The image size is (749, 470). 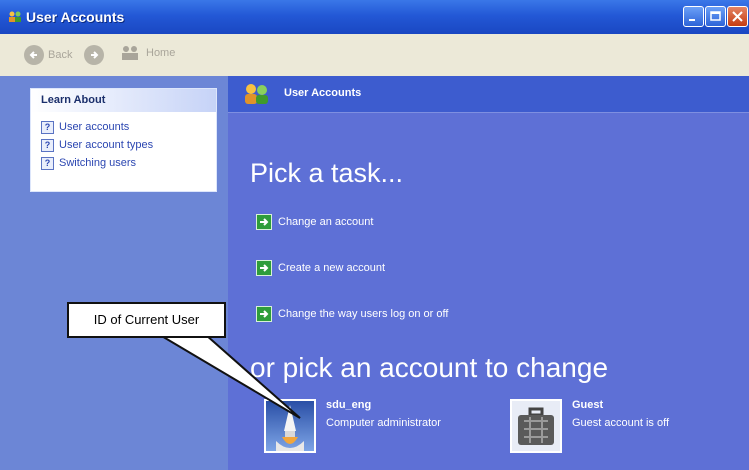 I want to click on title-bar: User Accounts, so click(x=374, y=17).